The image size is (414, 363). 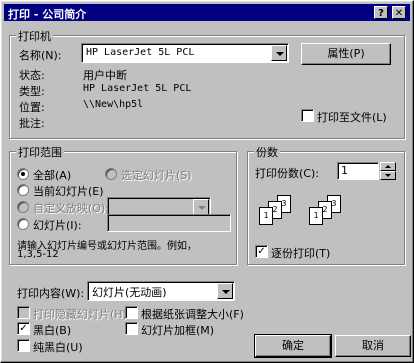 What do you see at coordinates (388, 175) in the screenshot?
I see `spin-down-icon` at bounding box center [388, 175].